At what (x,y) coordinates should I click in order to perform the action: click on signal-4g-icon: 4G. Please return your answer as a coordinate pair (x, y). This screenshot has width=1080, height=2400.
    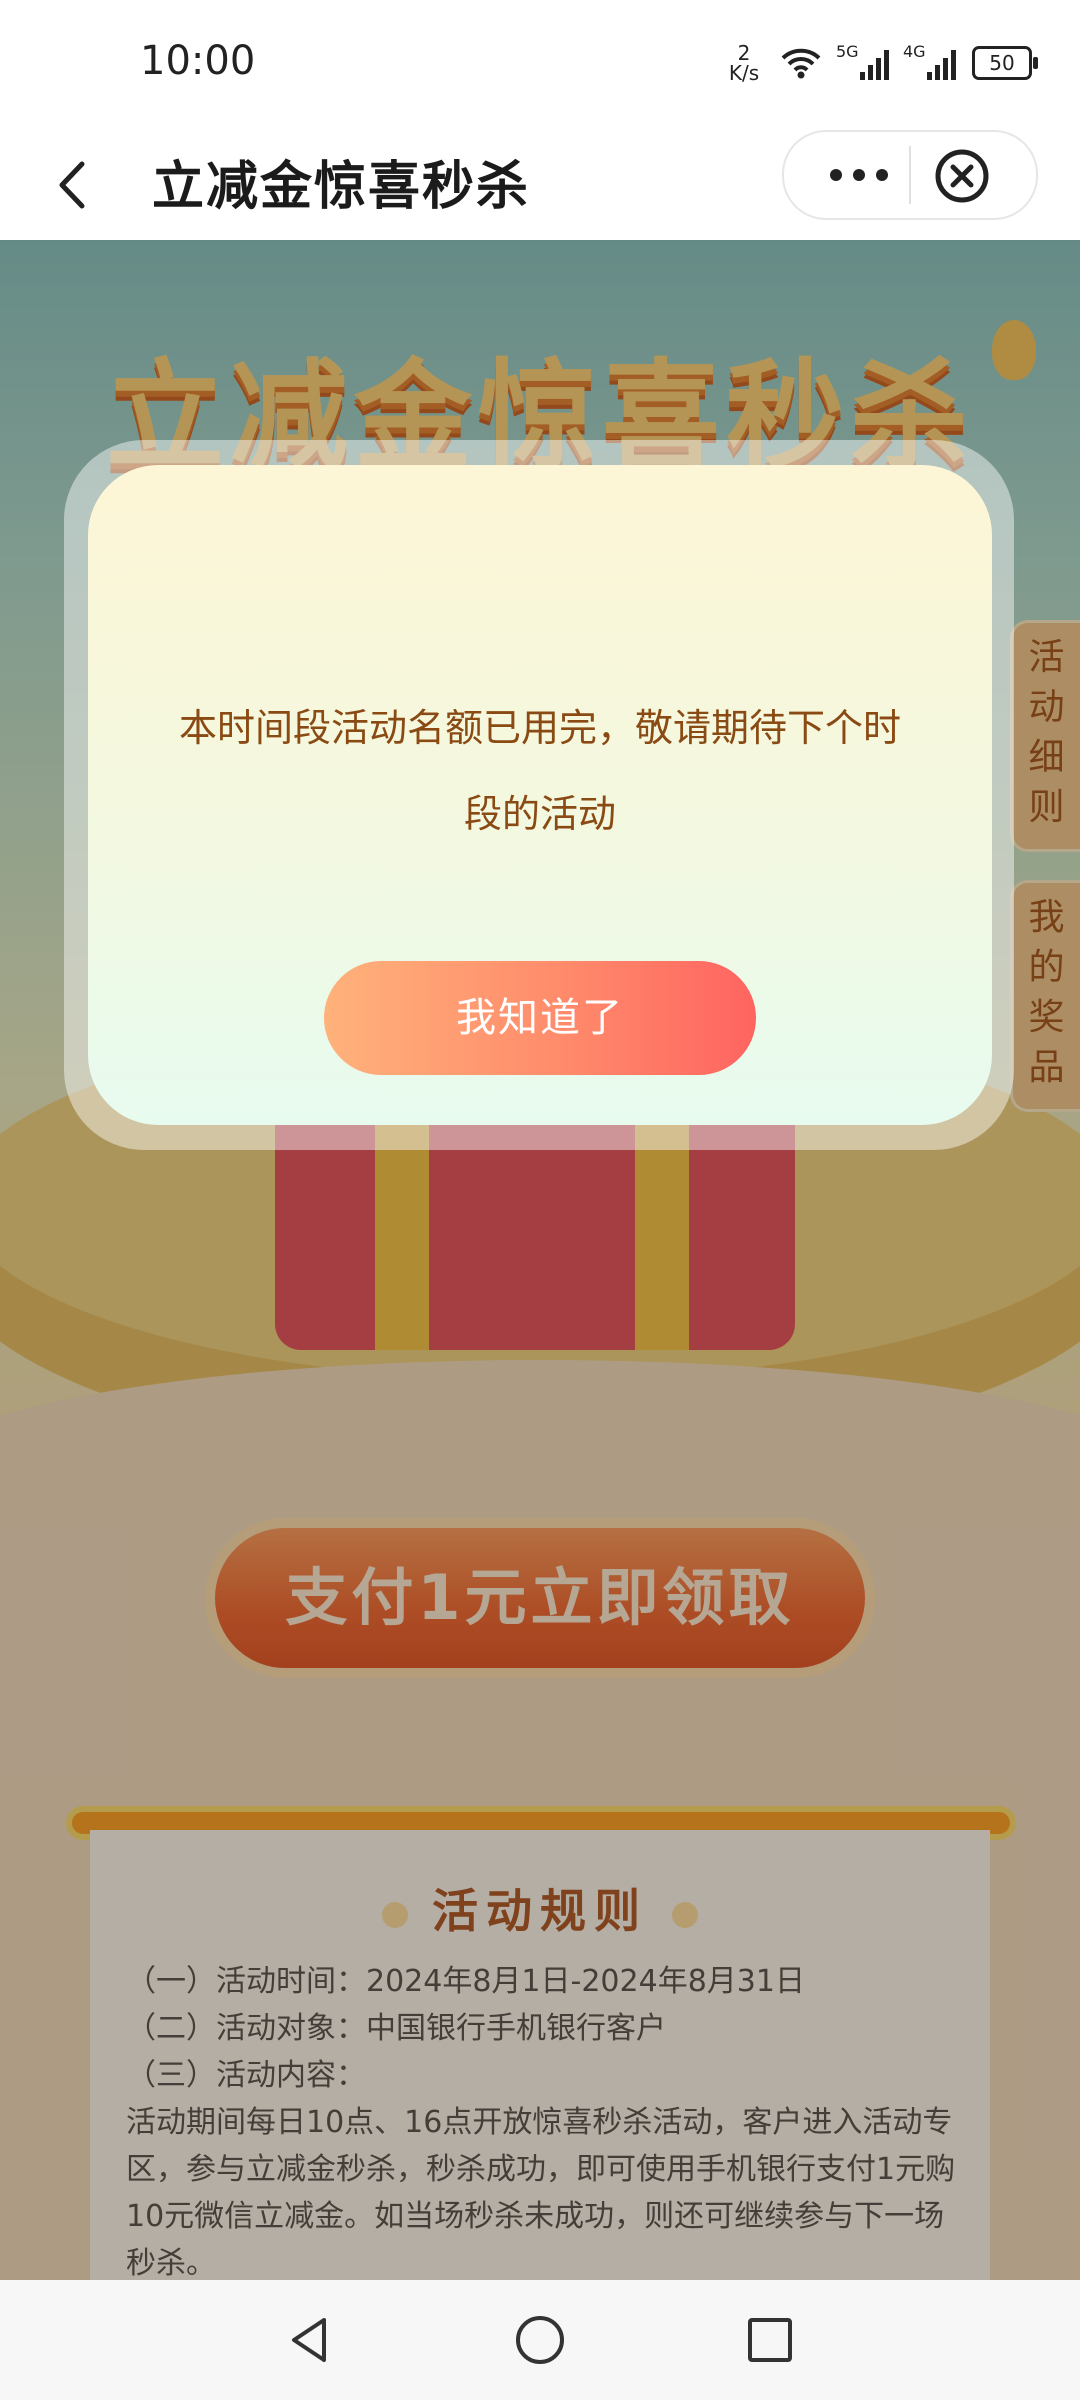
    Looking at the image, I should click on (929, 61).